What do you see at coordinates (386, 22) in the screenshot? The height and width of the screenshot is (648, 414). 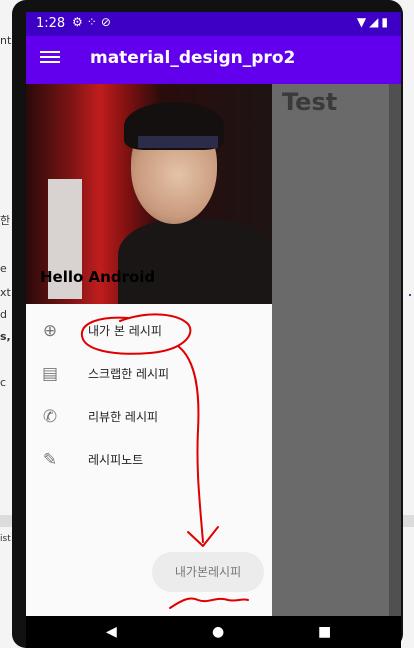 I see `battery-icon: ▮` at bounding box center [386, 22].